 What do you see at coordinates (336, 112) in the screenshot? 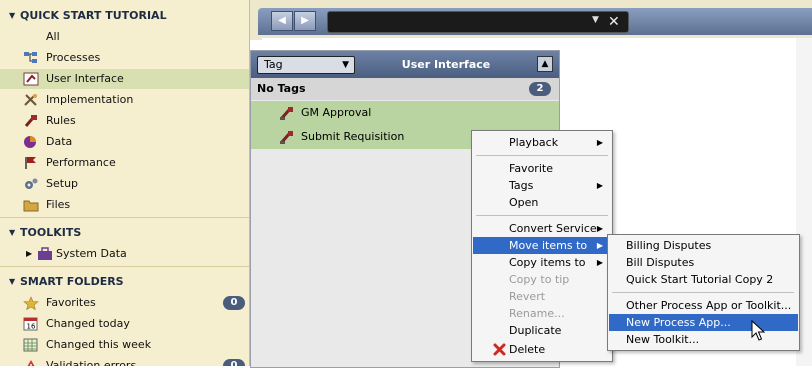
I see `list-item-label: GM Approval` at bounding box center [336, 112].